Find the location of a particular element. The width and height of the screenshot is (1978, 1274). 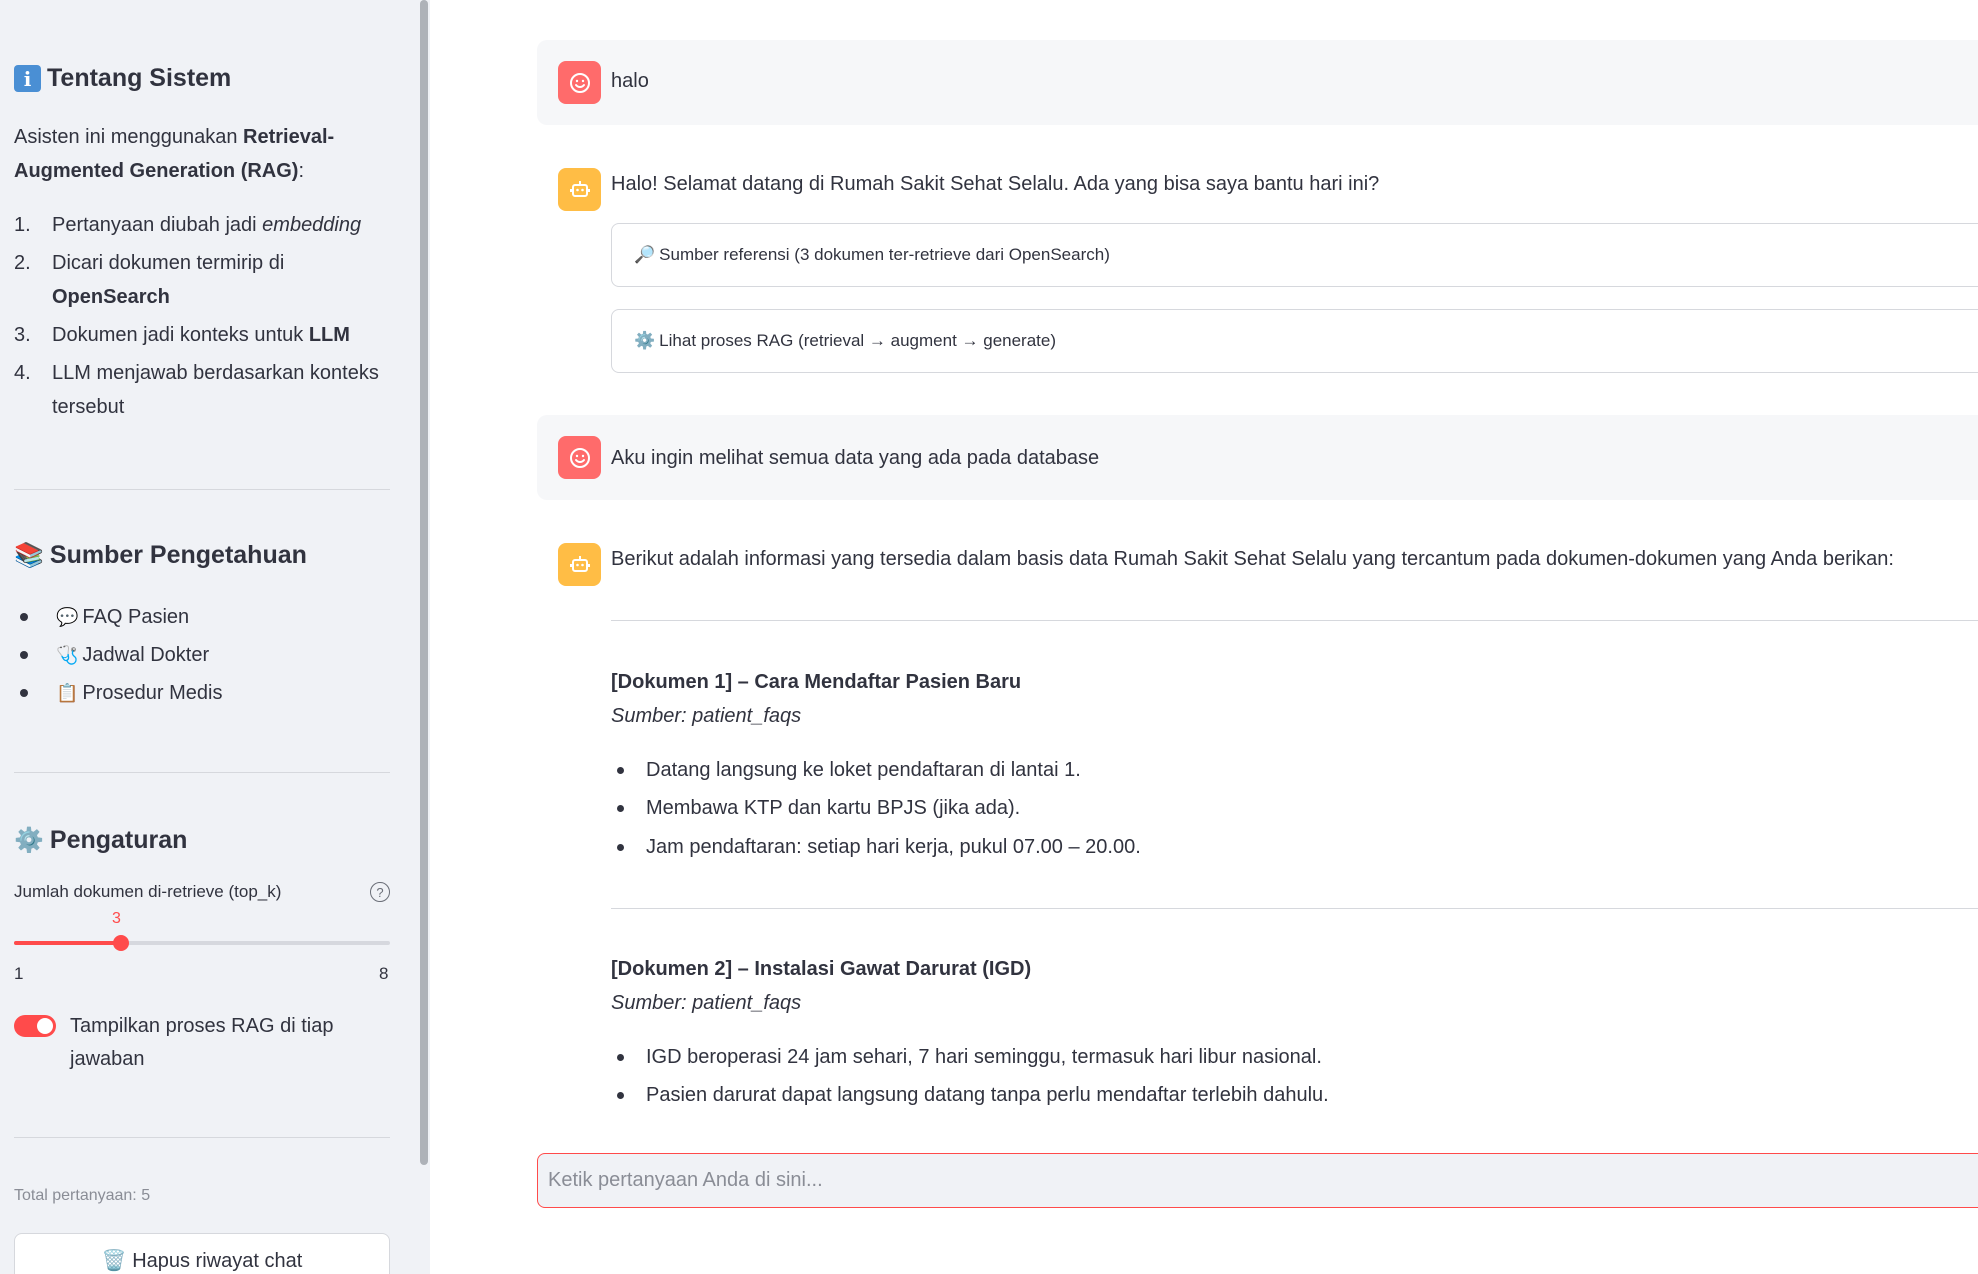

step-text-part: Dicari dokumen termirip di is located at coordinates (168, 263).